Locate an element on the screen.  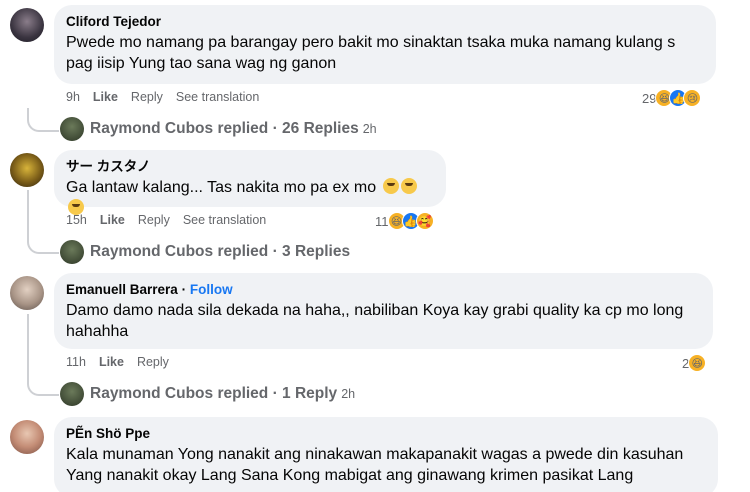
replies-link: Raymond Cubos replied · 3 Replies is located at coordinates (205, 252).